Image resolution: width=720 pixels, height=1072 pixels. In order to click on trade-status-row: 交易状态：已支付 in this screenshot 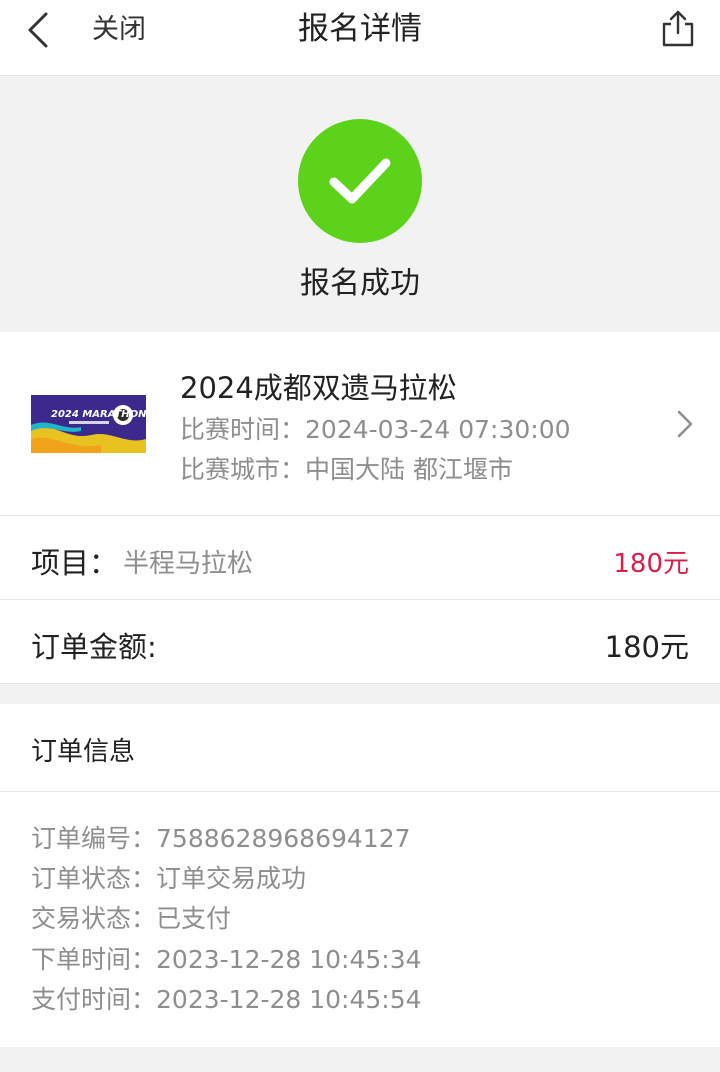, I will do `click(131, 917)`.